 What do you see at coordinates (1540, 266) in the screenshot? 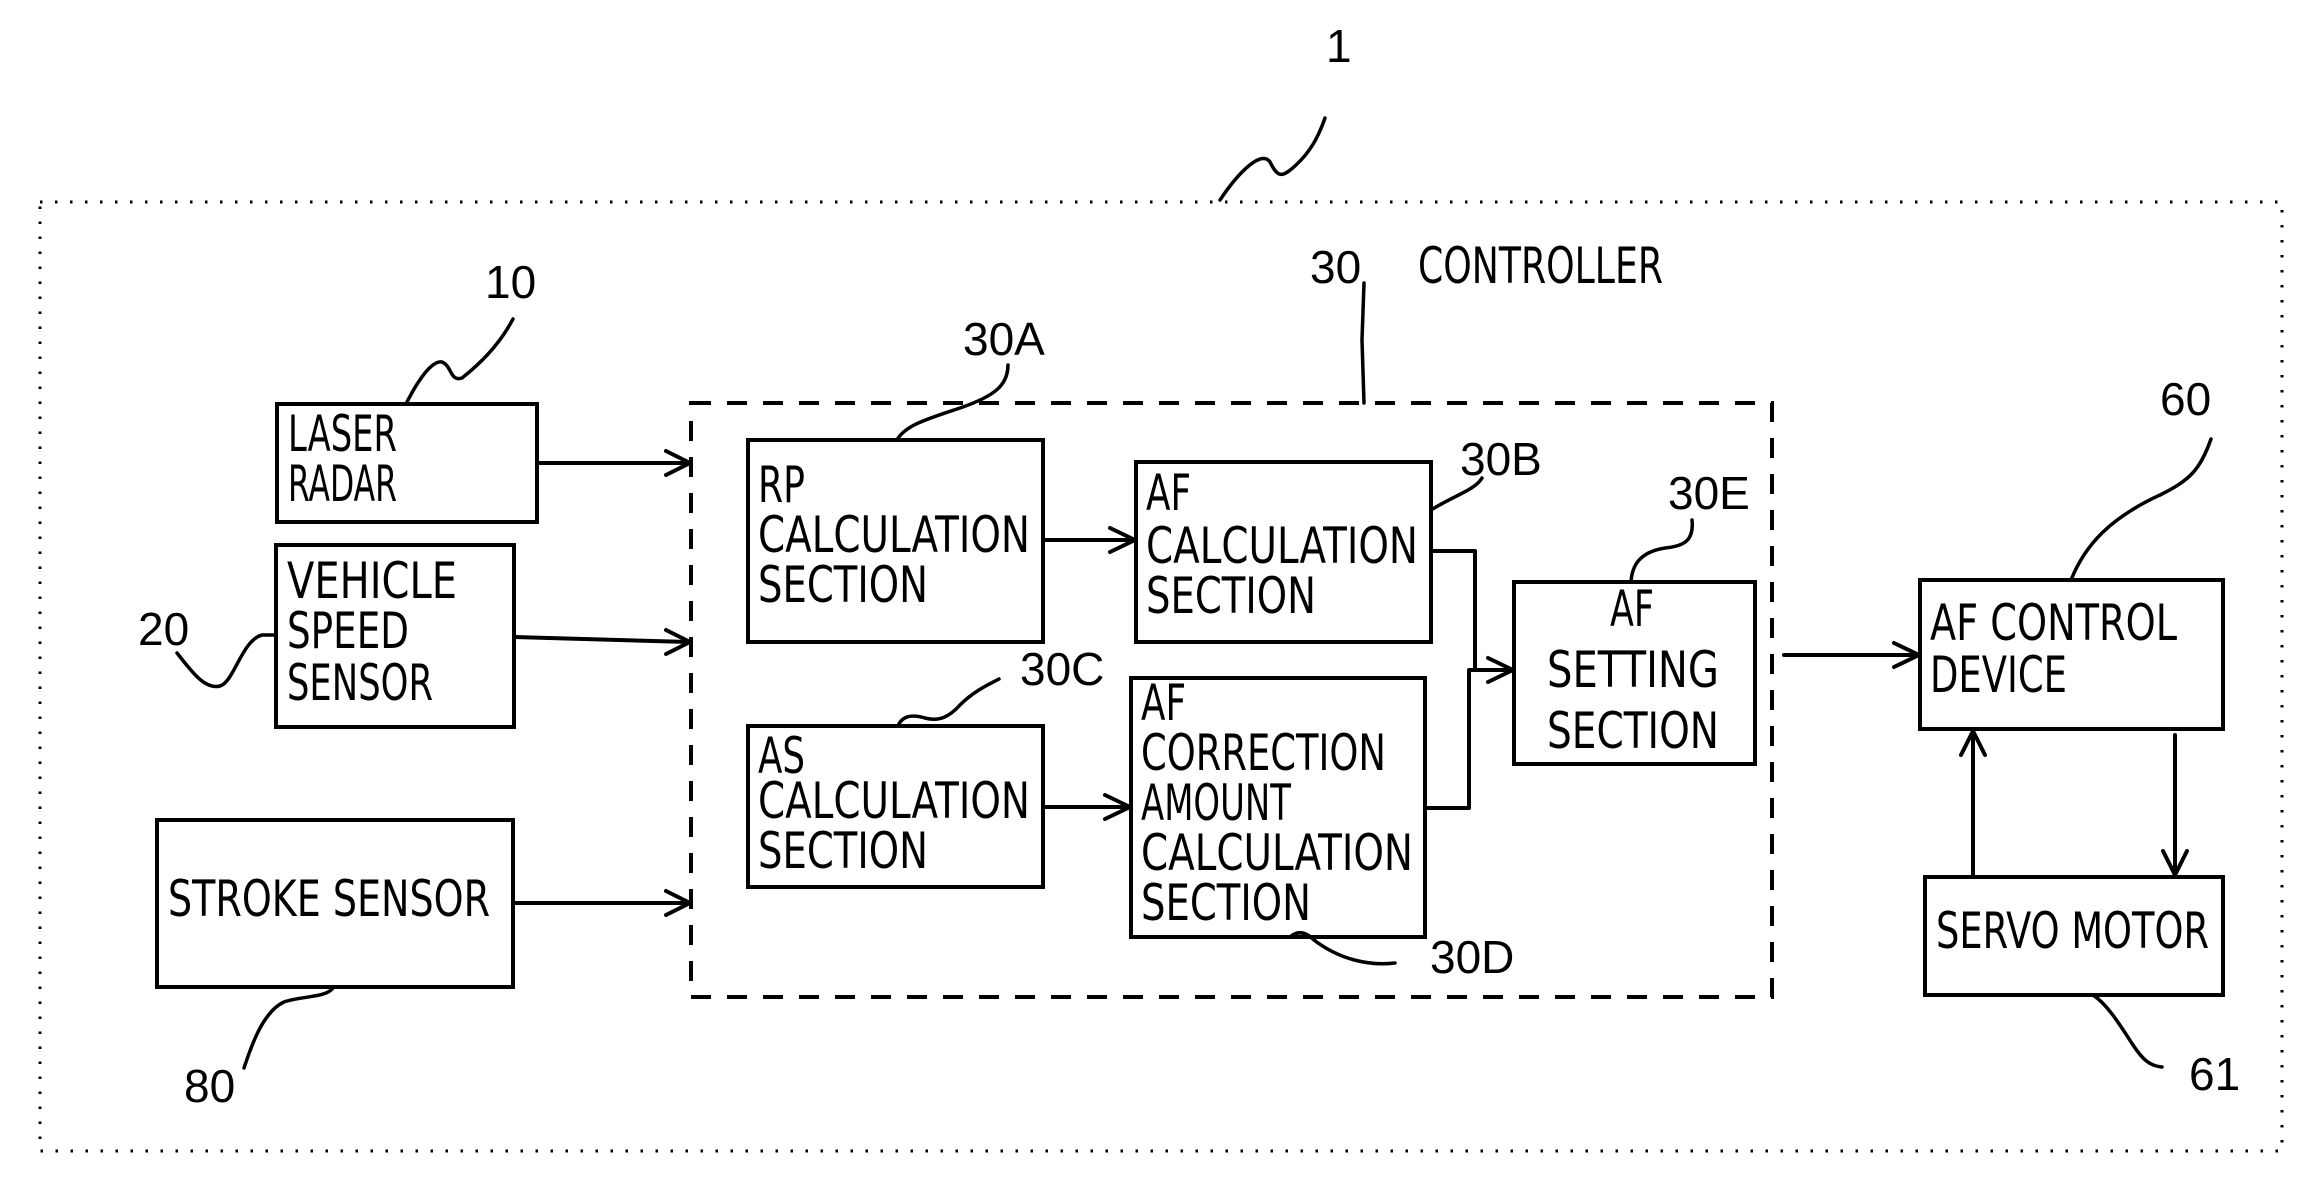
I see `controller-title: CONTROLLER` at bounding box center [1540, 266].